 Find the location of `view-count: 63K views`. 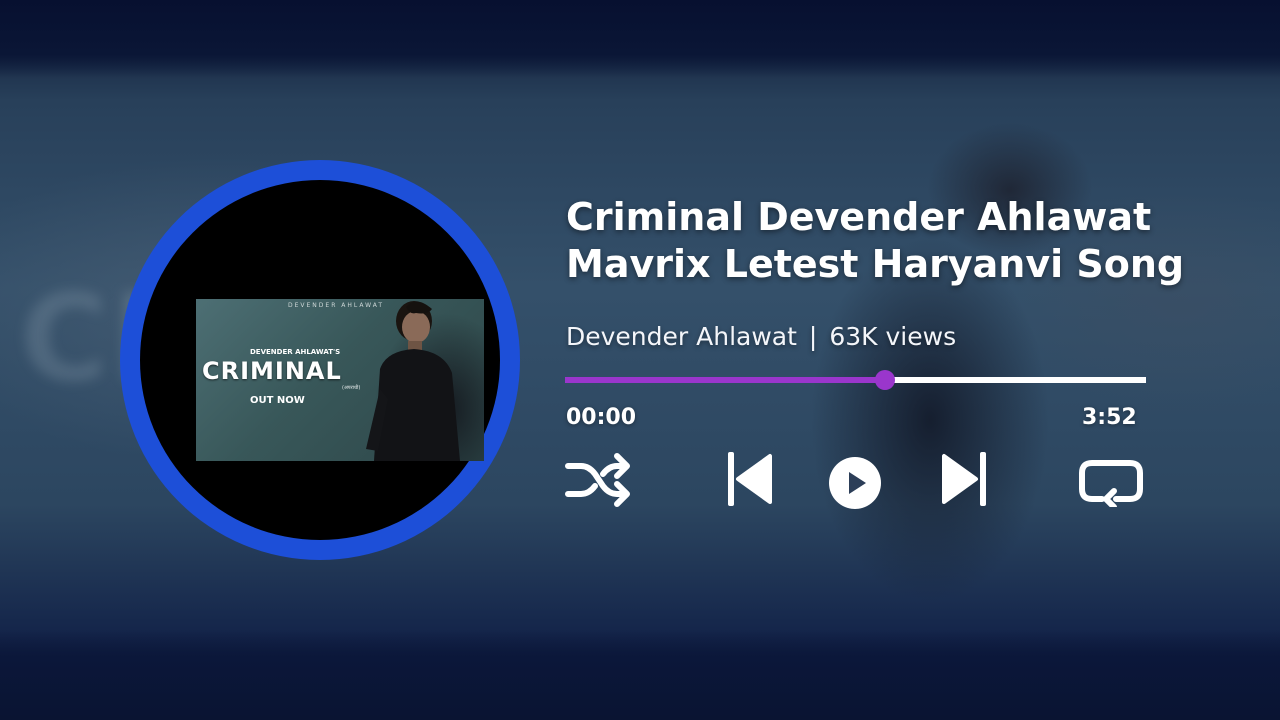

view-count: 63K views is located at coordinates (893, 336).